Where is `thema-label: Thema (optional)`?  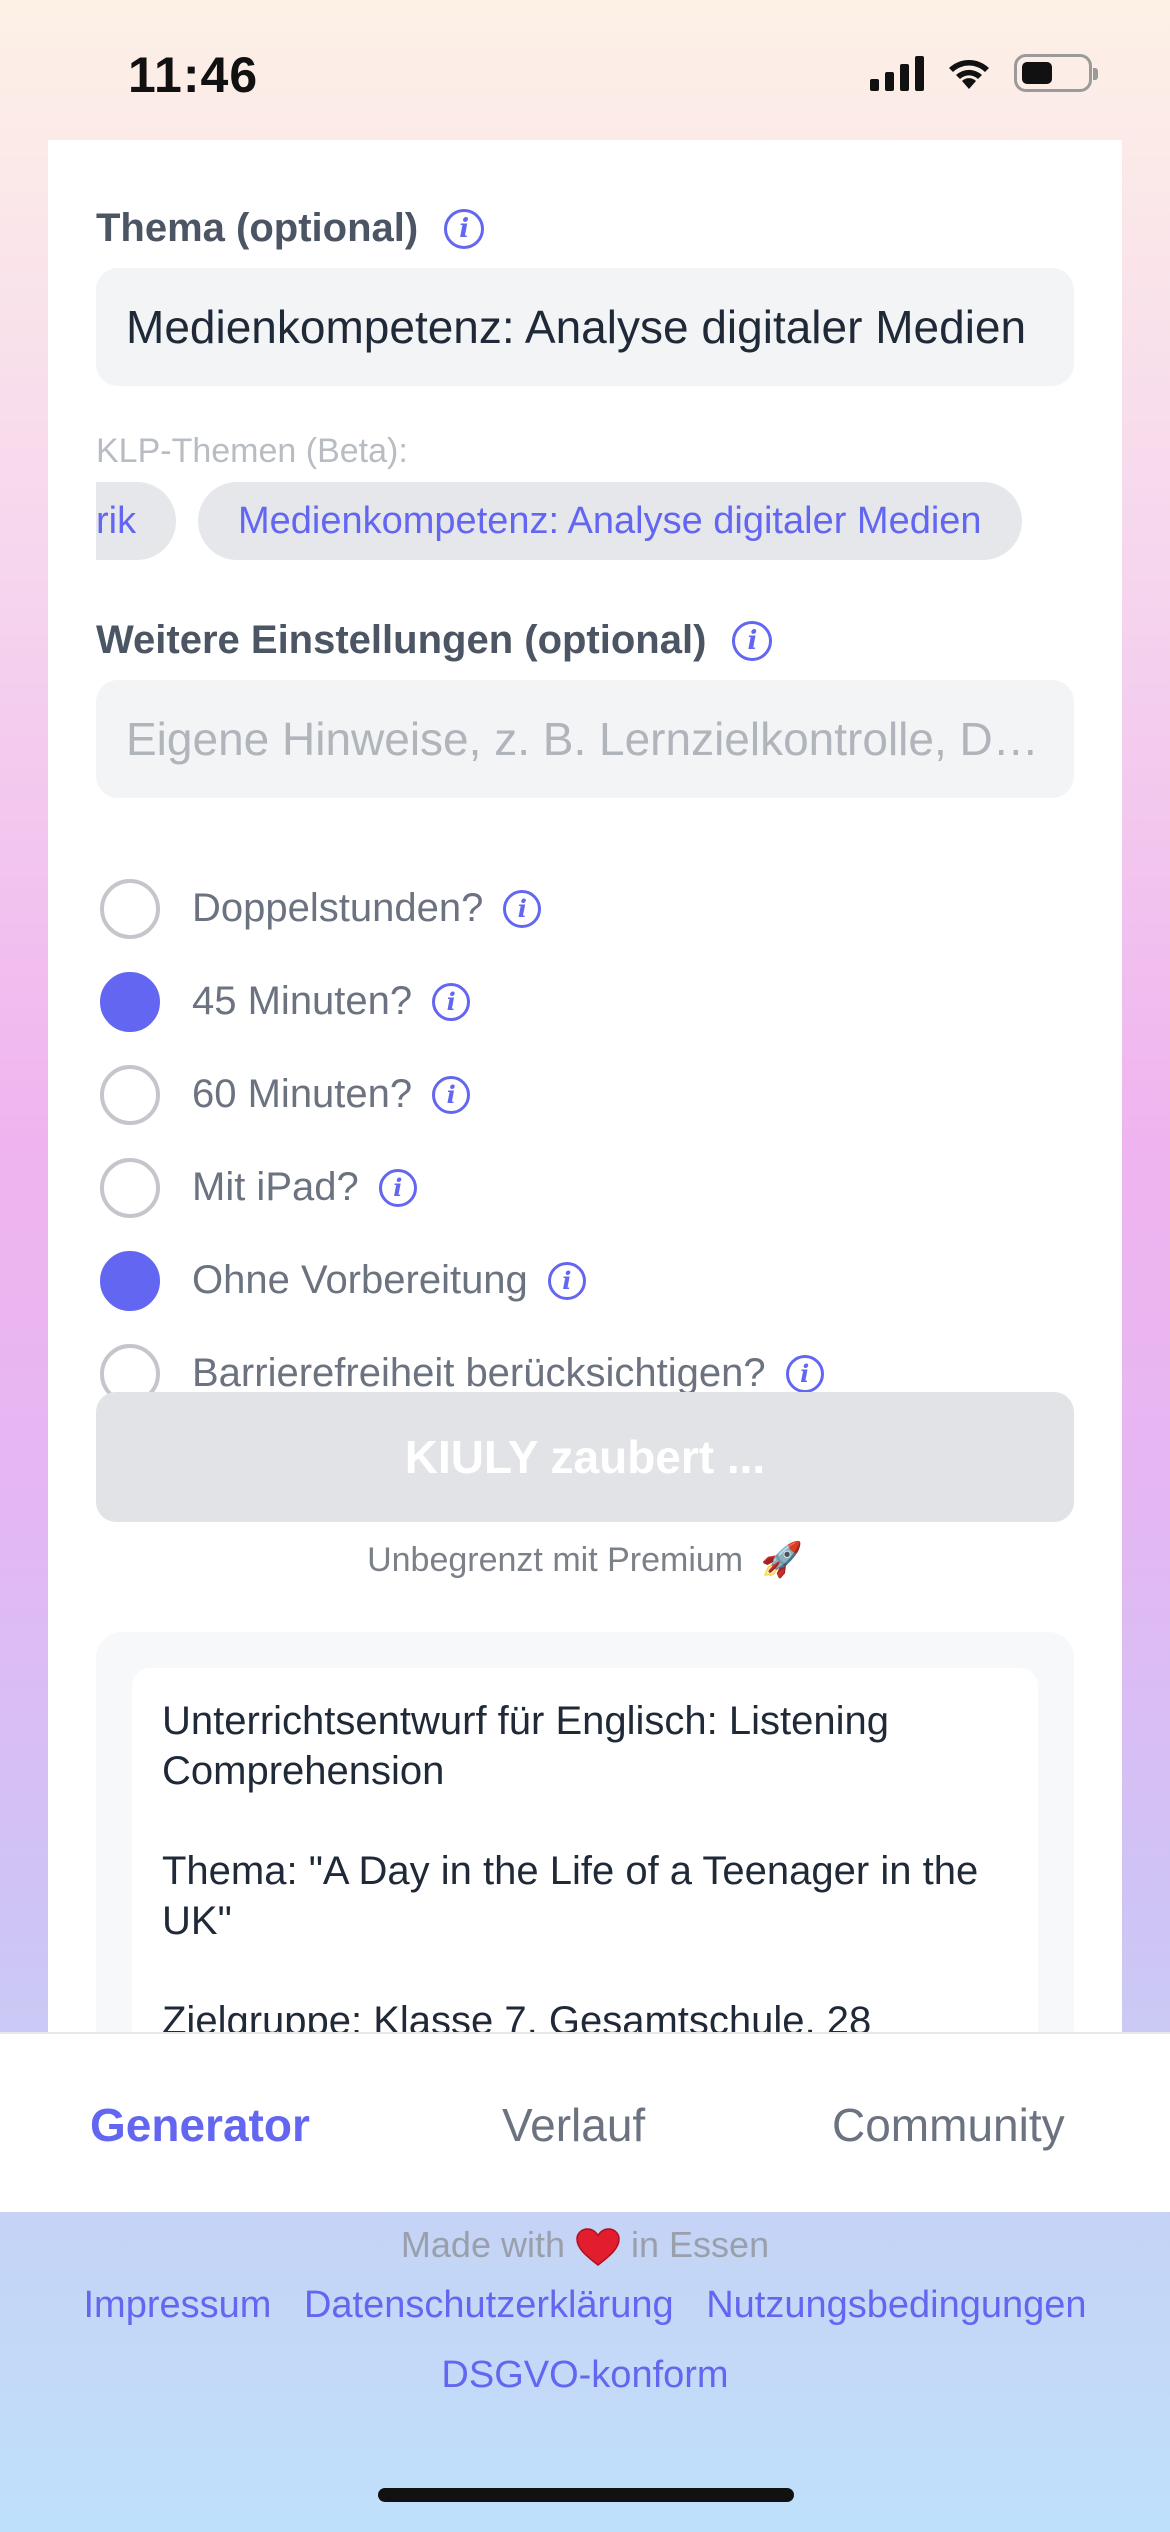 thema-label: Thema (optional) is located at coordinates (257, 228).